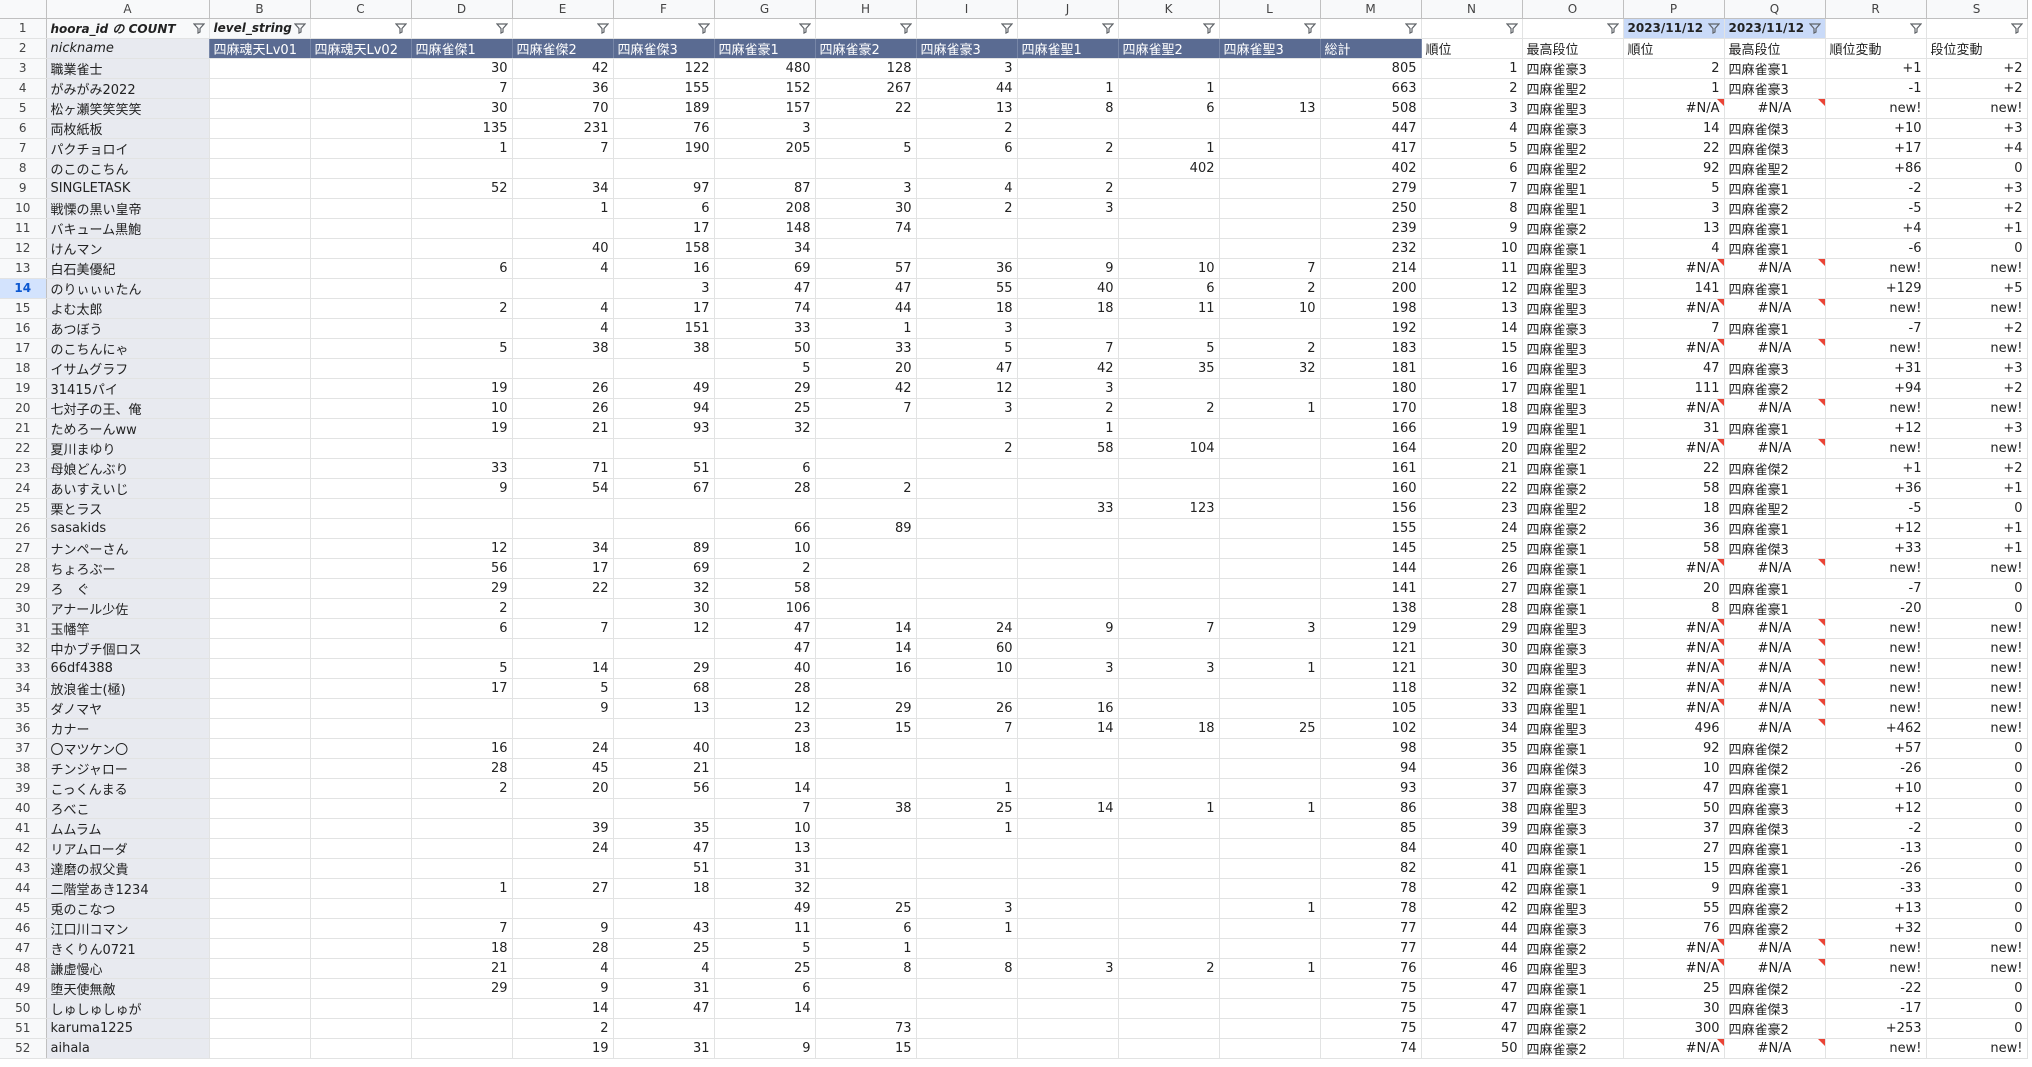 This screenshot has height=1067, width=2032. What do you see at coordinates (23, 288) in the screenshot?
I see `row-header: 14` at bounding box center [23, 288].